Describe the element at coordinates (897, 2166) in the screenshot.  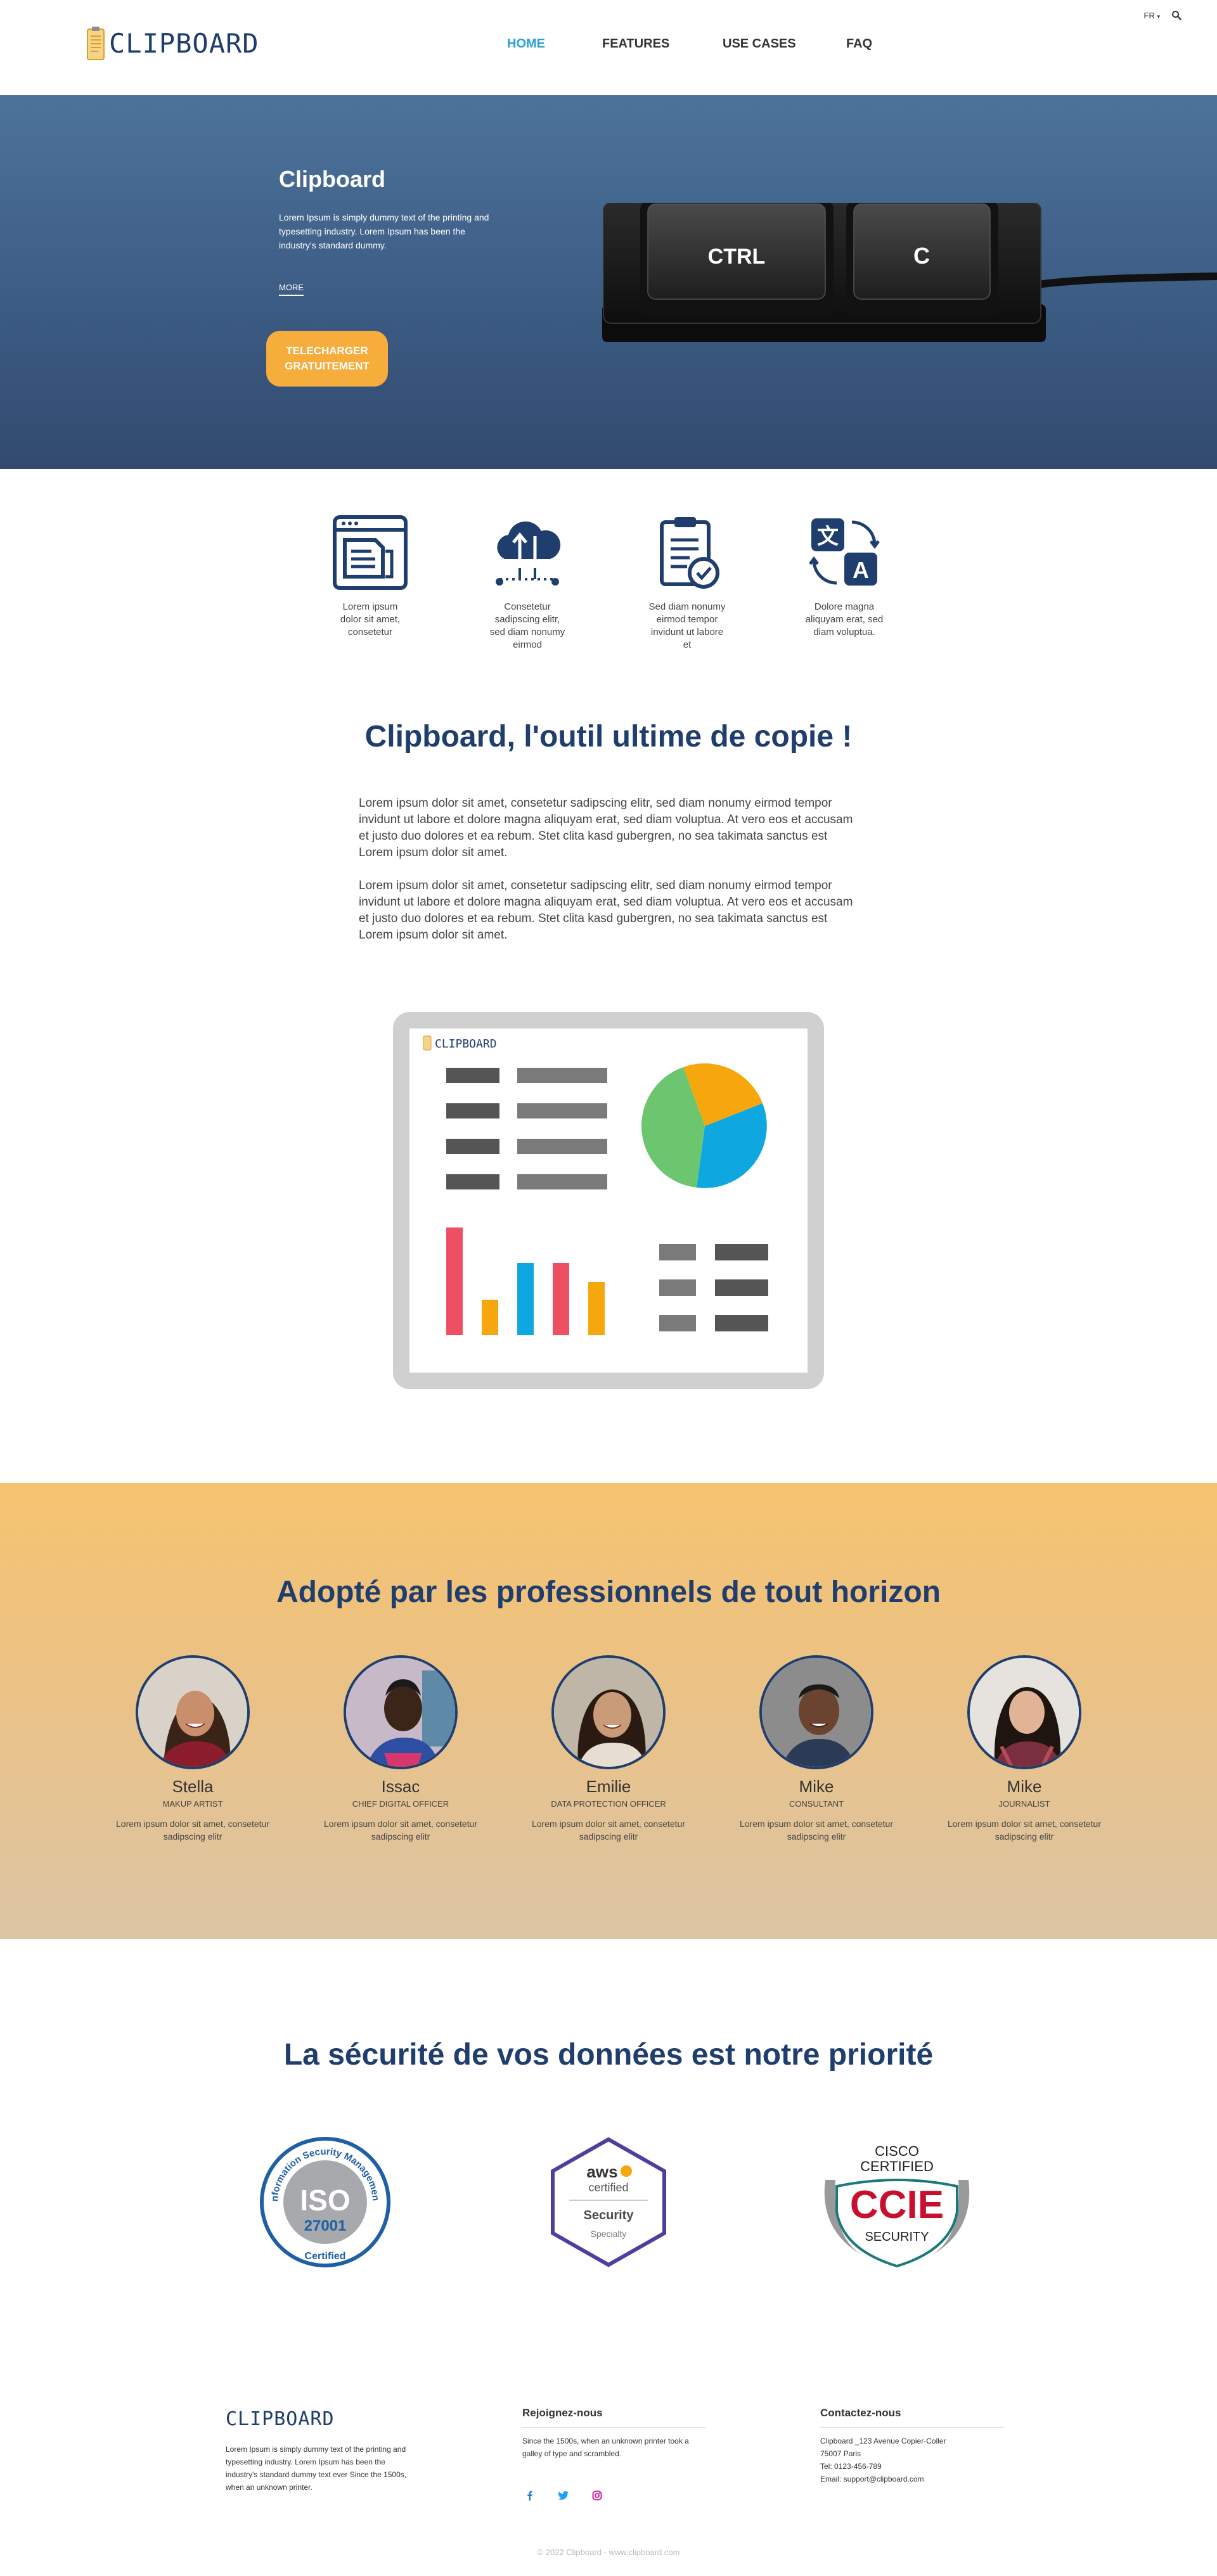
I see `svg-text: CERTIFIED` at that location.